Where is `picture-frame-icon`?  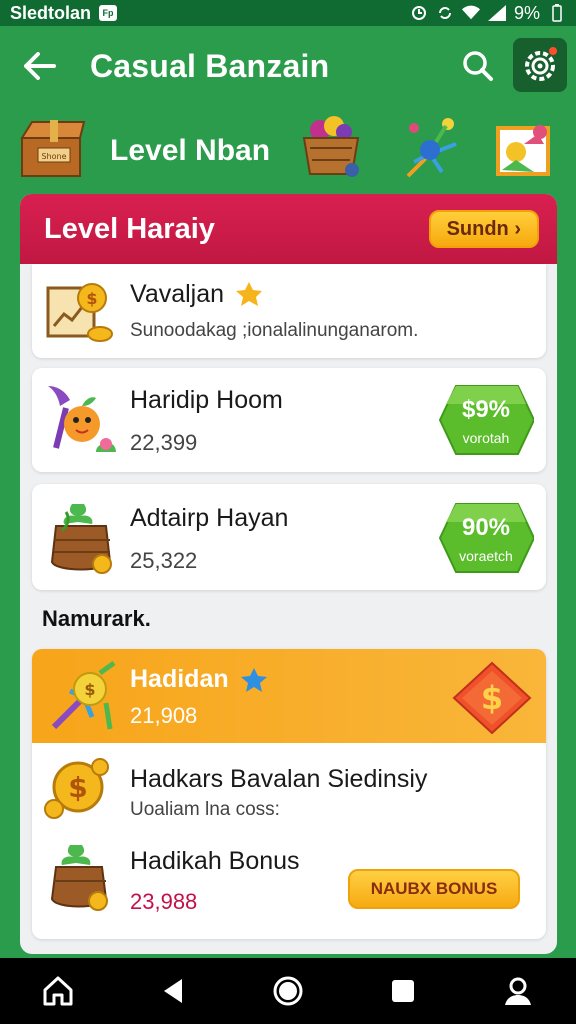
picture-frame-icon is located at coordinates (524, 152).